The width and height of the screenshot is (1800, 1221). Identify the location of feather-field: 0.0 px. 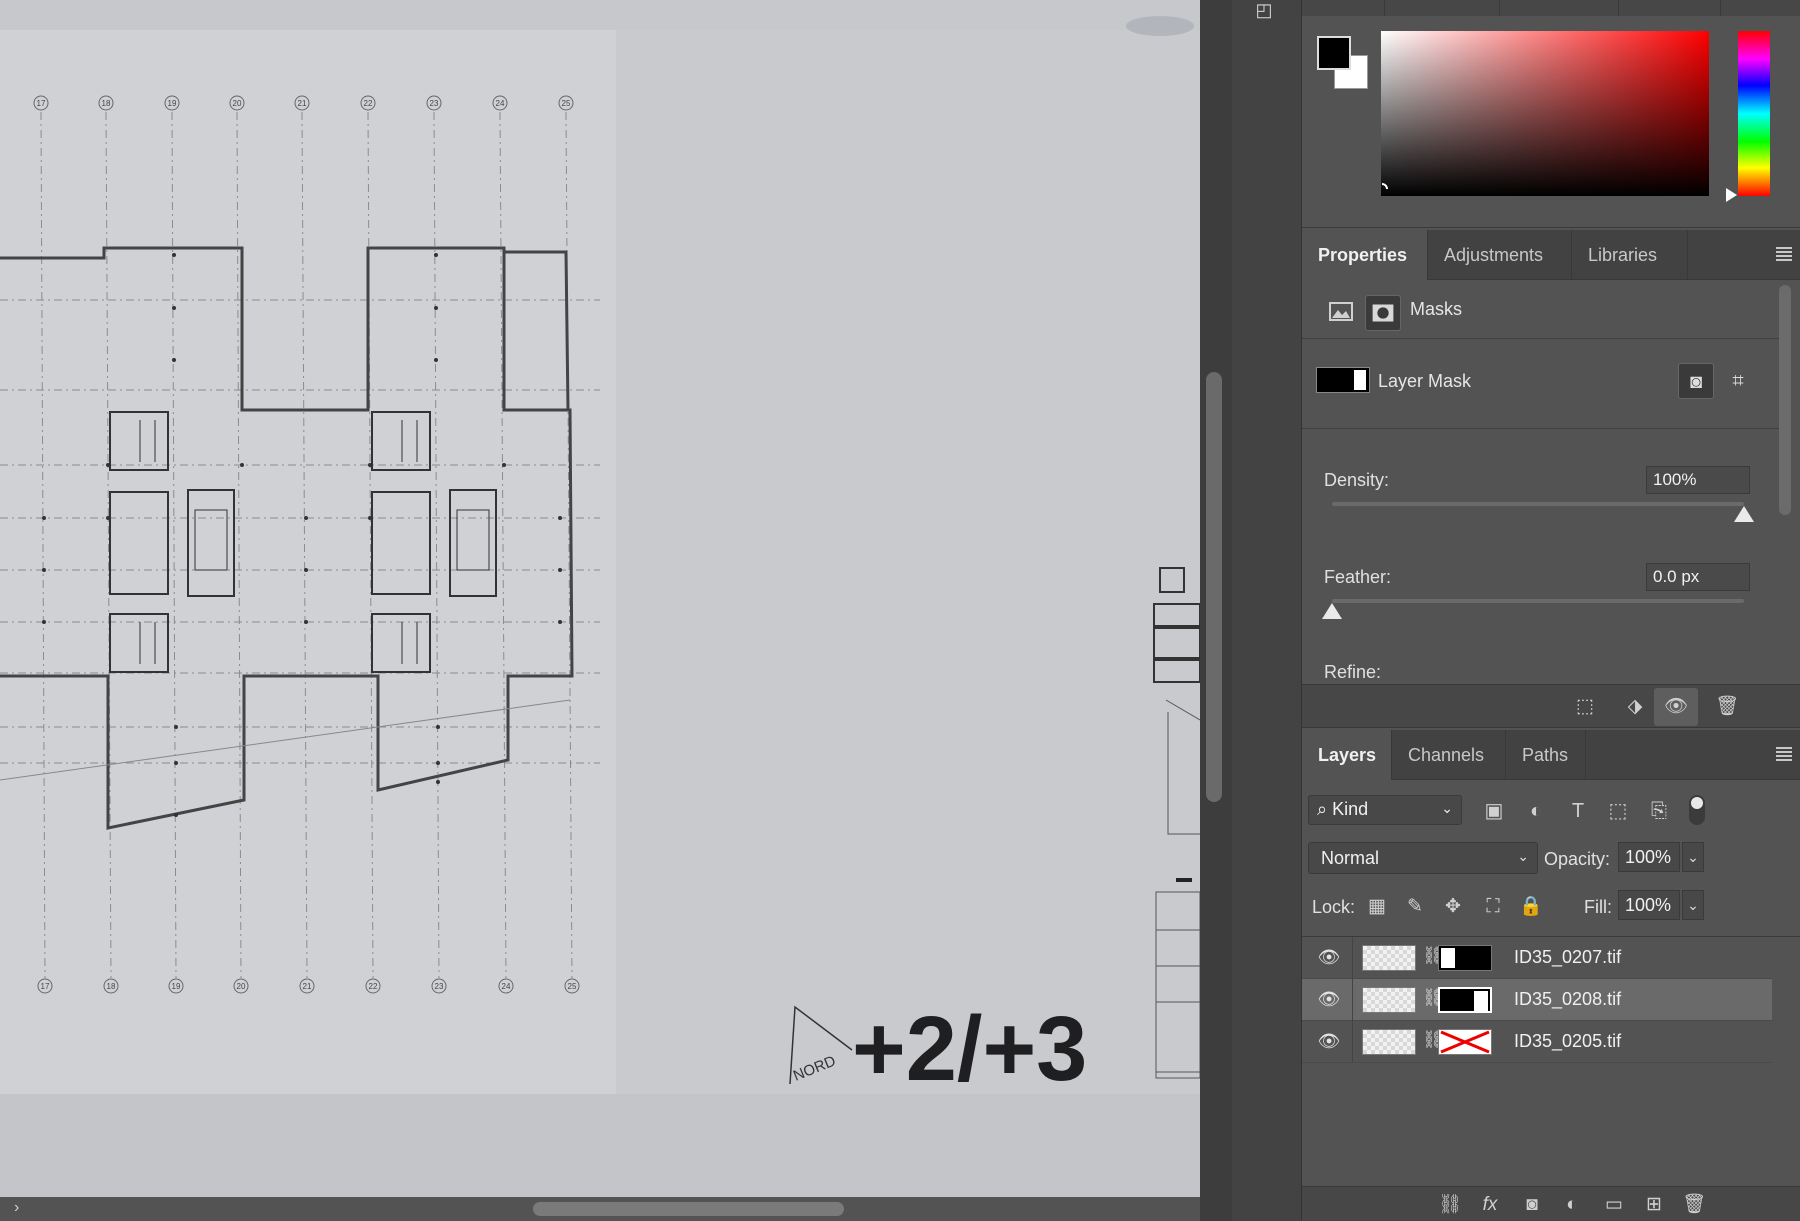
(1698, 577).